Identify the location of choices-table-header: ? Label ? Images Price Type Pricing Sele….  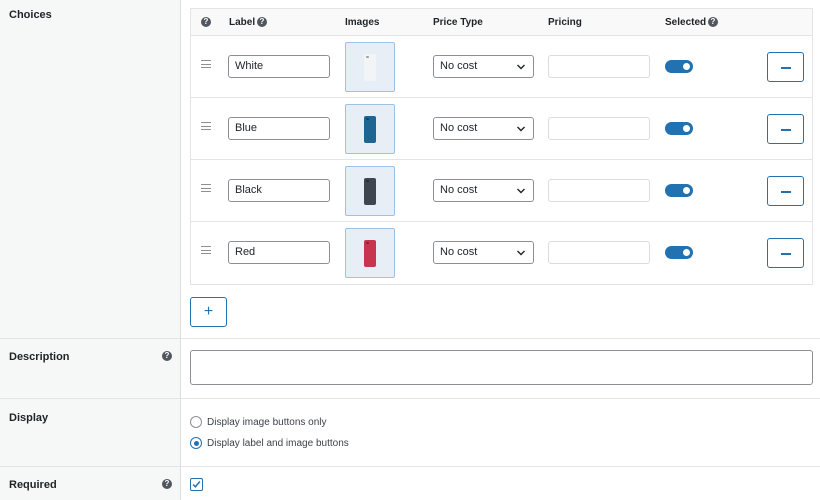
(501, 22).